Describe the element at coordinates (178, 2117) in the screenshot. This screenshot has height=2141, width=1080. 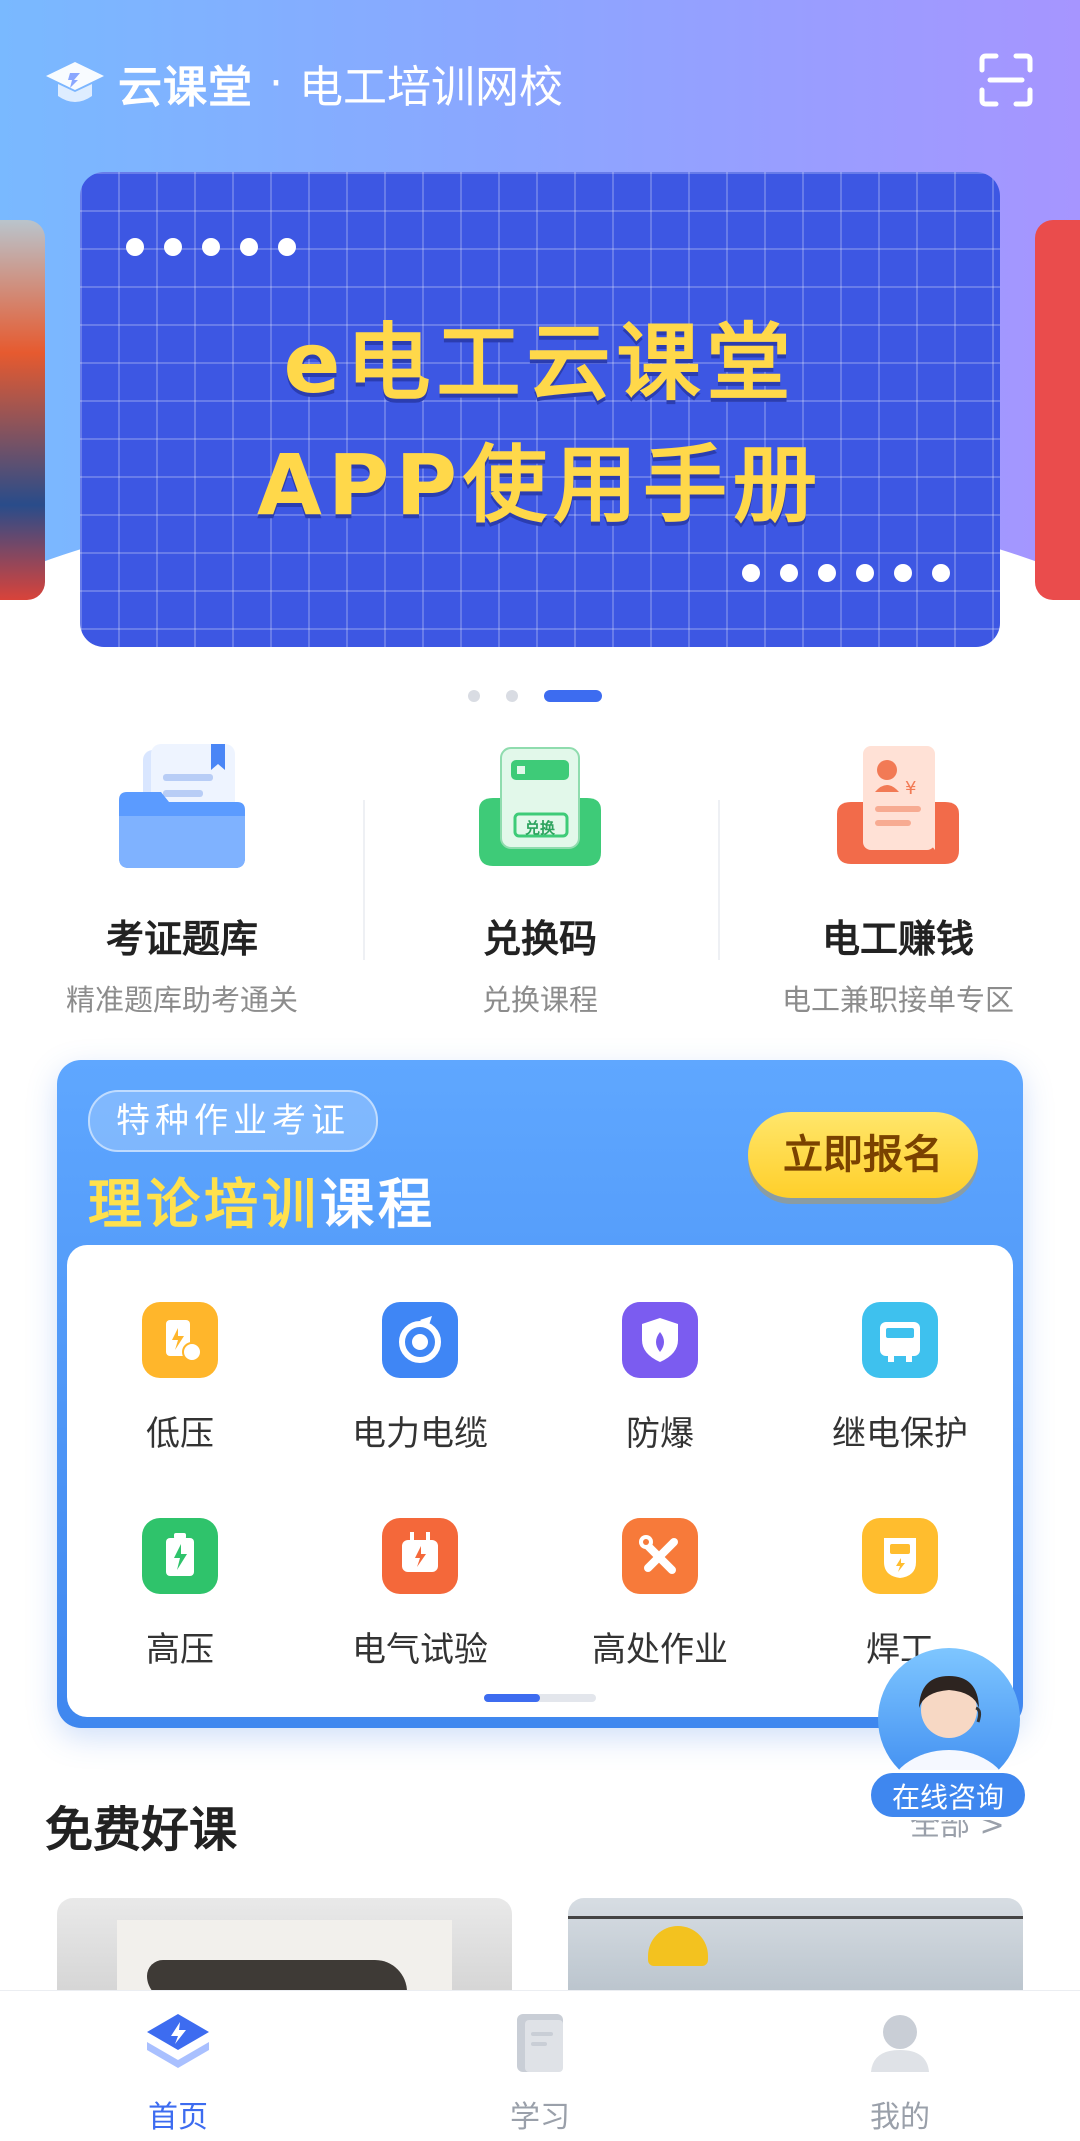
I see `tab-label: 首页` at that location.